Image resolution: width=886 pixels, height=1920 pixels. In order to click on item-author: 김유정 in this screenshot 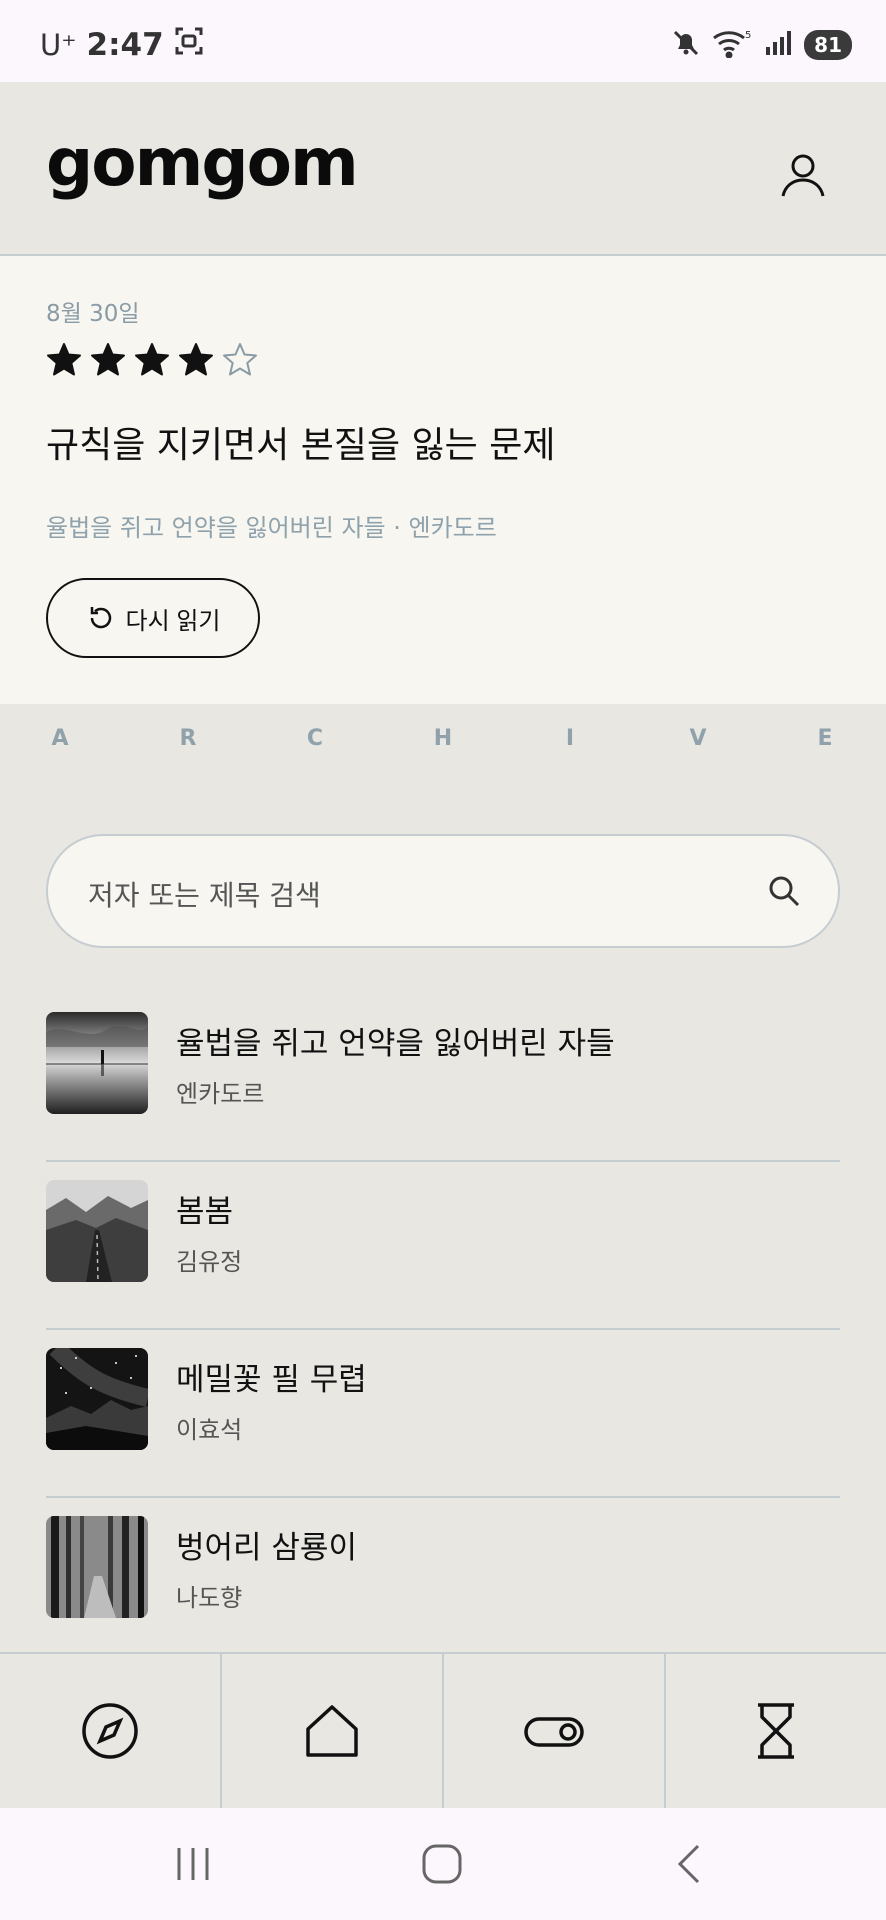, I will do `click(209, 1262)`.